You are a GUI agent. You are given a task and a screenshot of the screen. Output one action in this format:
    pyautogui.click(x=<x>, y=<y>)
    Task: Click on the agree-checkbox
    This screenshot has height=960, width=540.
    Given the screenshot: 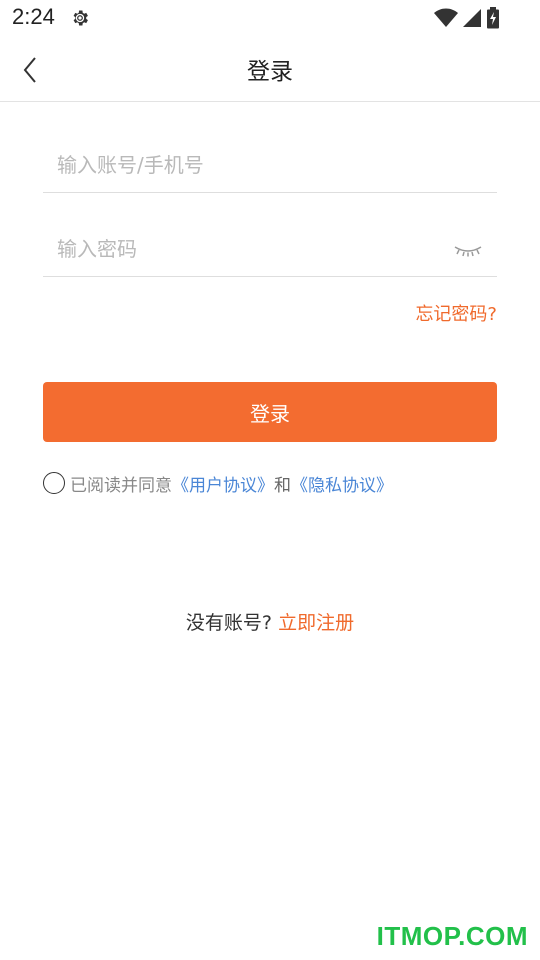 What is the action you would take?
    pyautogui.click(x=54, y=483)
    